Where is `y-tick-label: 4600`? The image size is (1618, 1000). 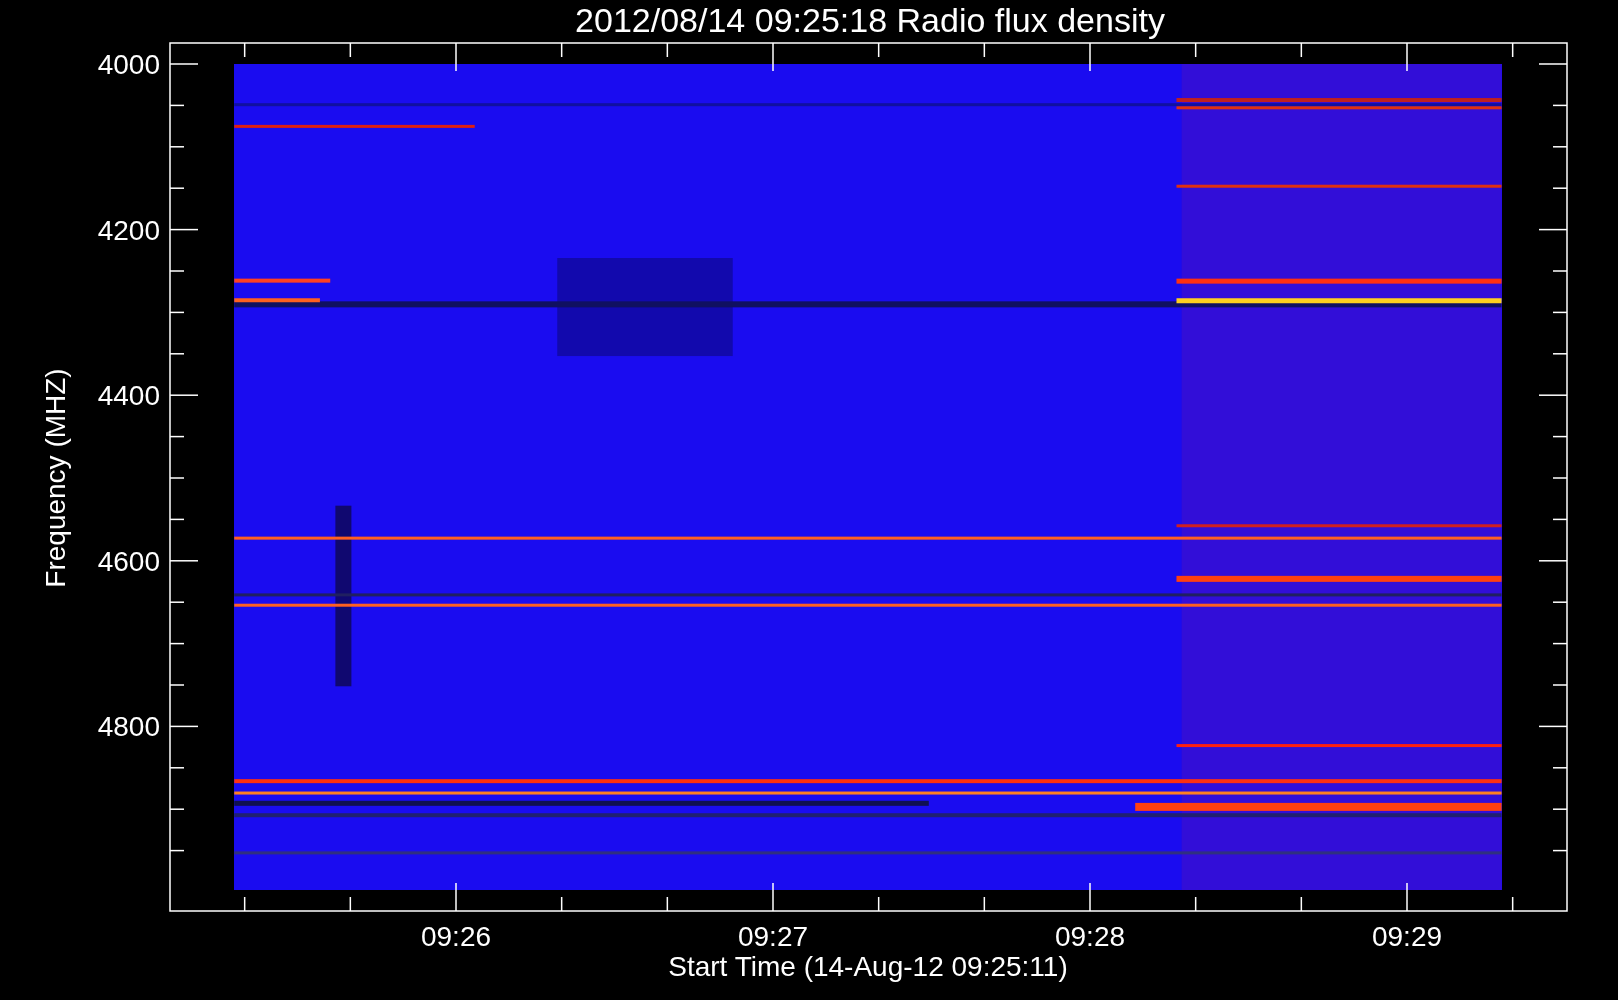 y-tick-label: 4600 is located at coordinates (128, 561).